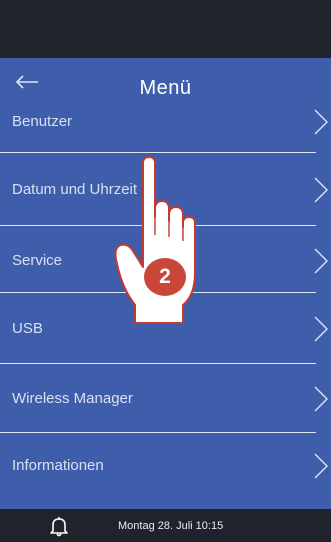  I want to click on status-bar: Montag 28. Juli 10:15, so click(165, 525).